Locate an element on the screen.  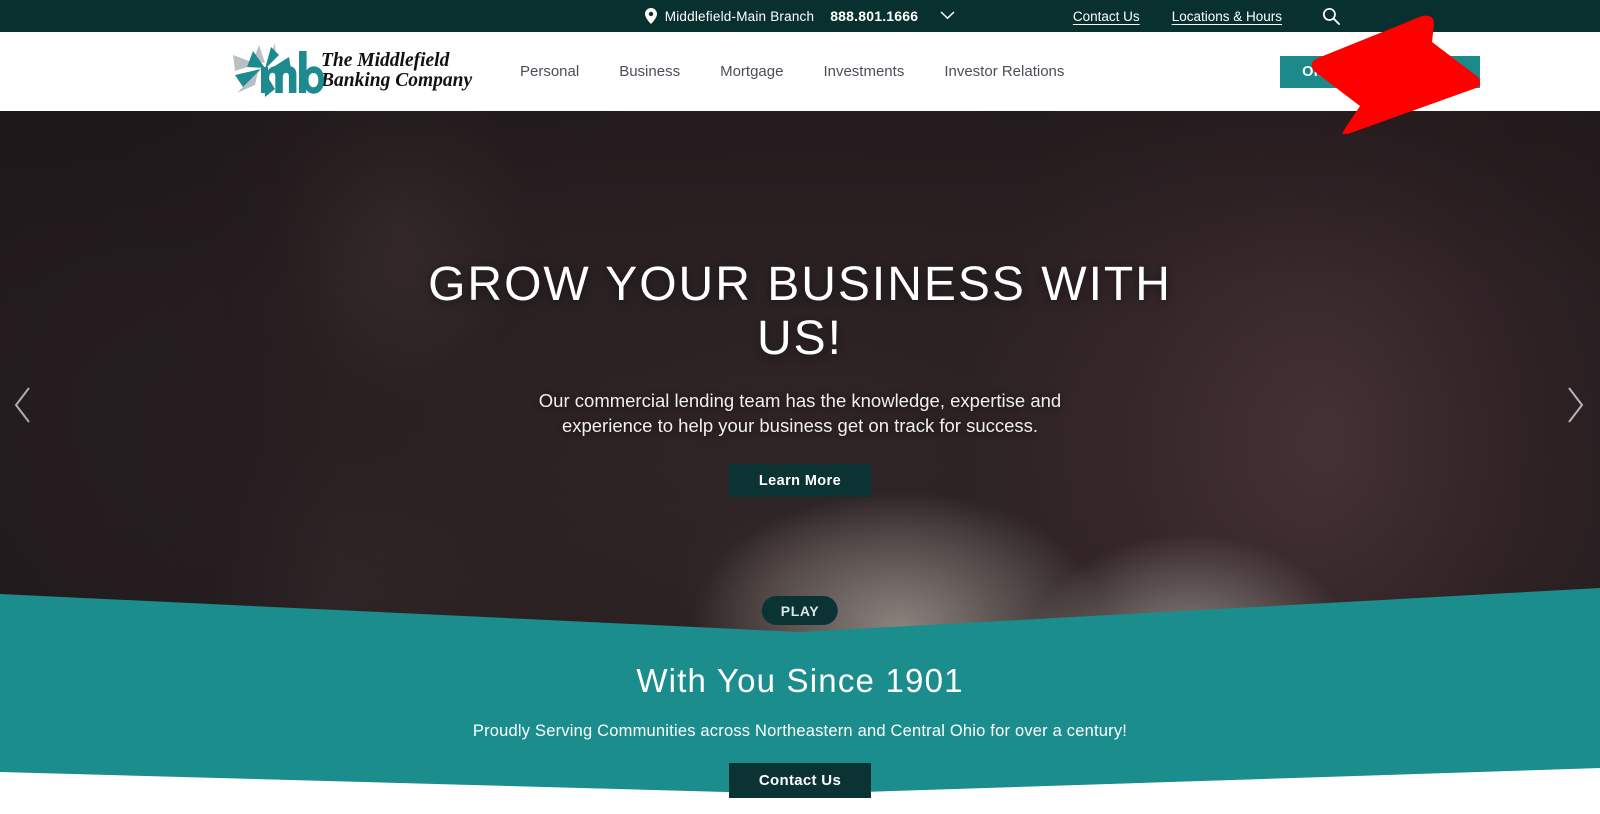
location-pin-icon is located at coordinates (650, 16).